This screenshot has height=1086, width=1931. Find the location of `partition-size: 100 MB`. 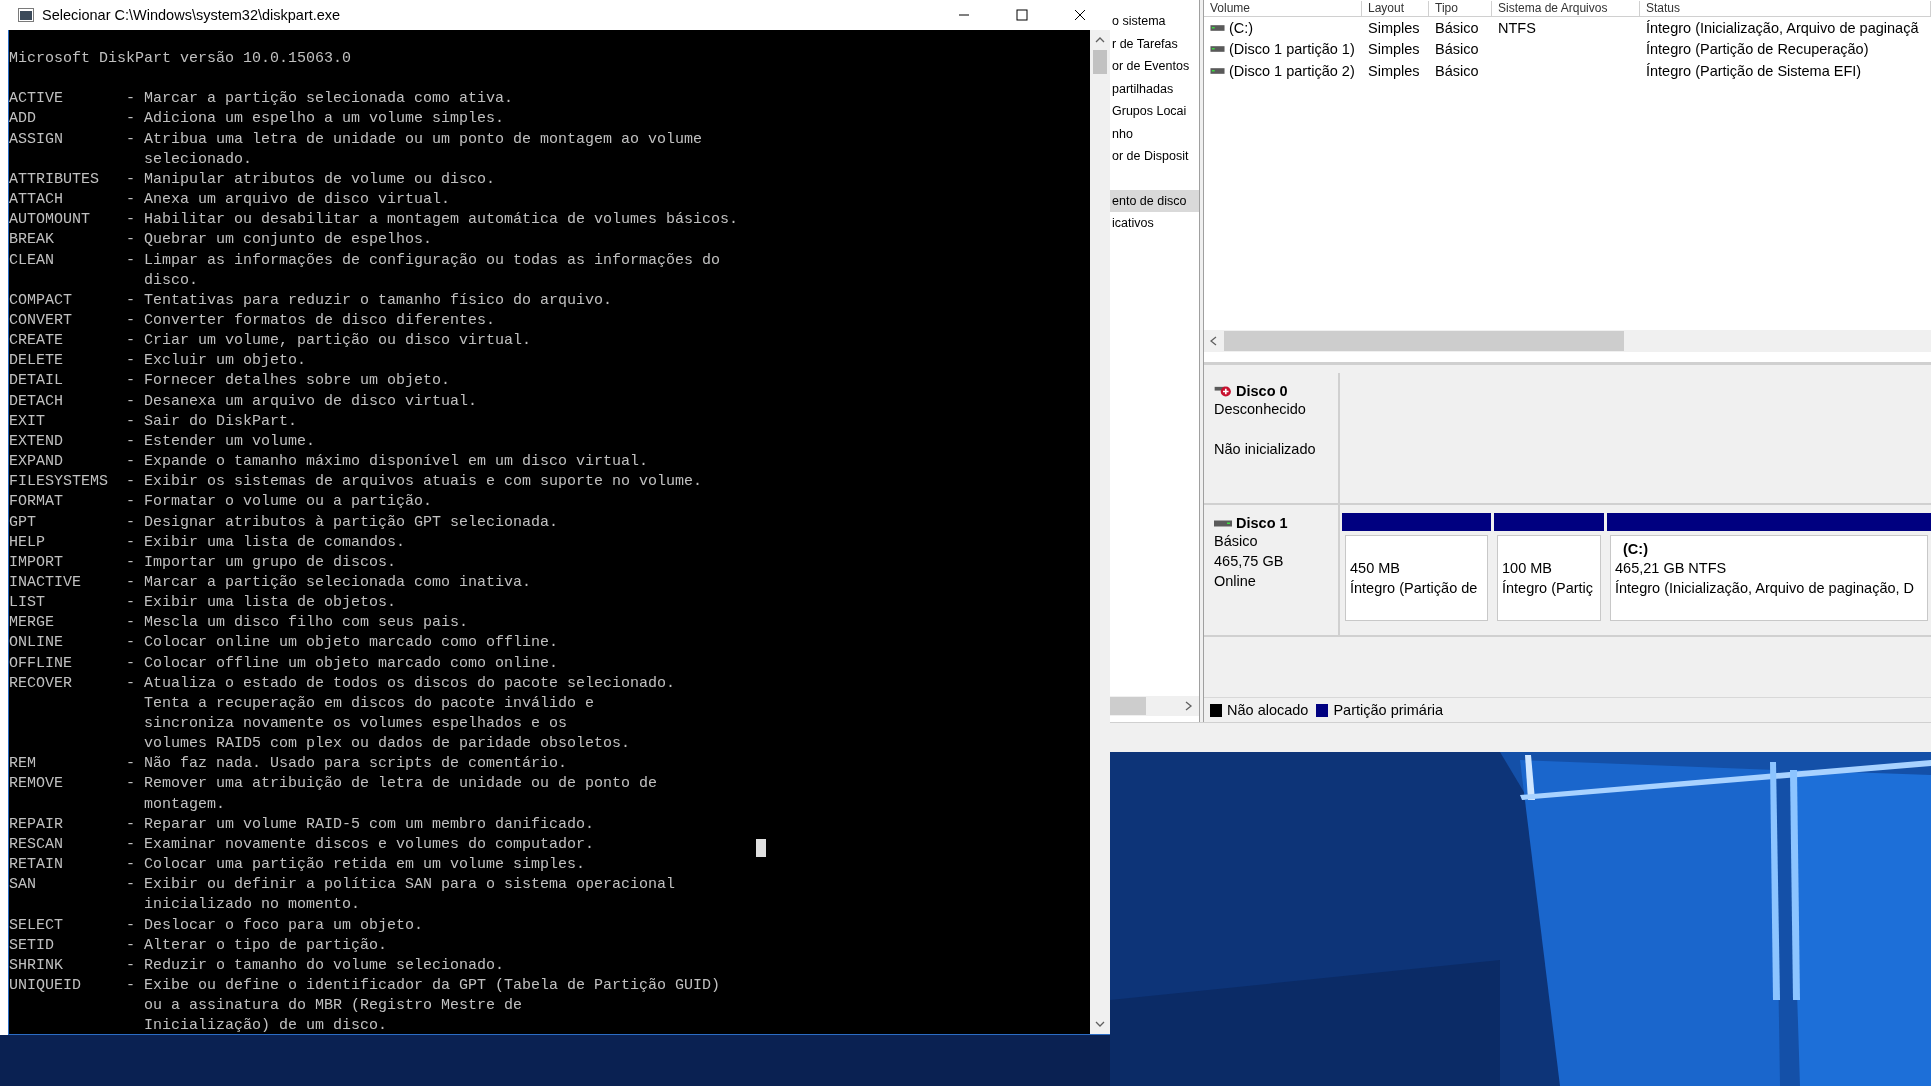

partition-size: 100 MB is located at coordinates (1527, 568).